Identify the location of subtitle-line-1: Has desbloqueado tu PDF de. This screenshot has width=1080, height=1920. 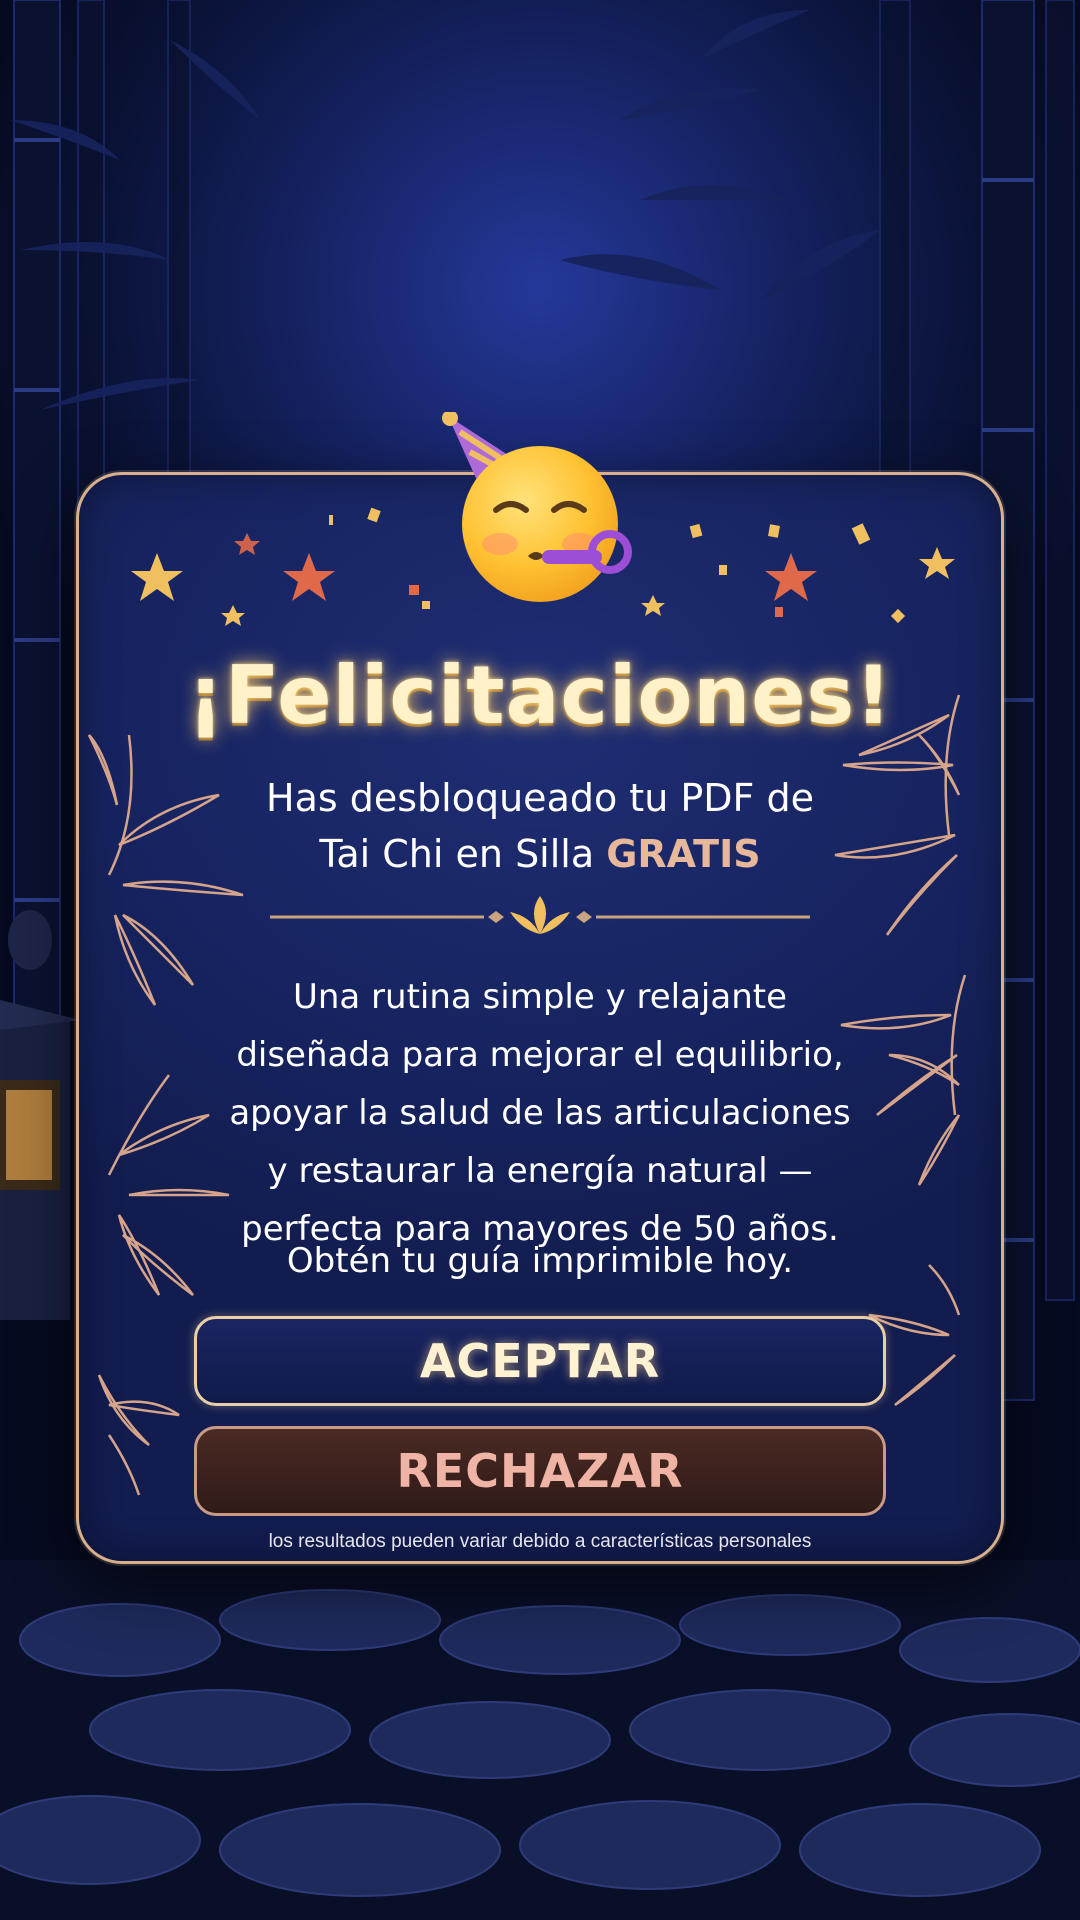
(540, 798).